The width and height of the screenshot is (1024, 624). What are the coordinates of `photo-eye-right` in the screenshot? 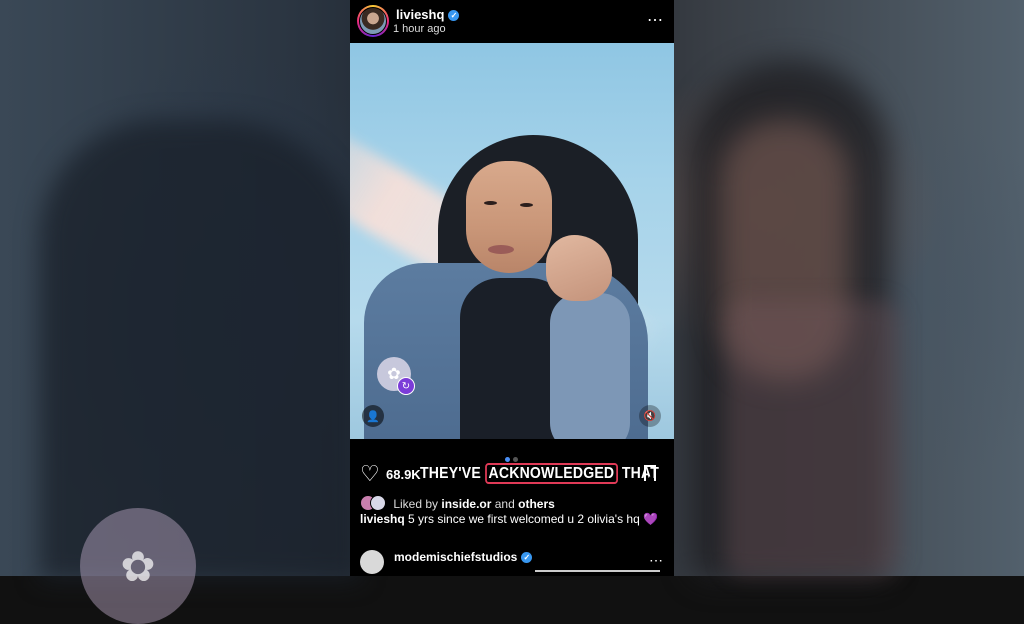 It's located at (526, 205).